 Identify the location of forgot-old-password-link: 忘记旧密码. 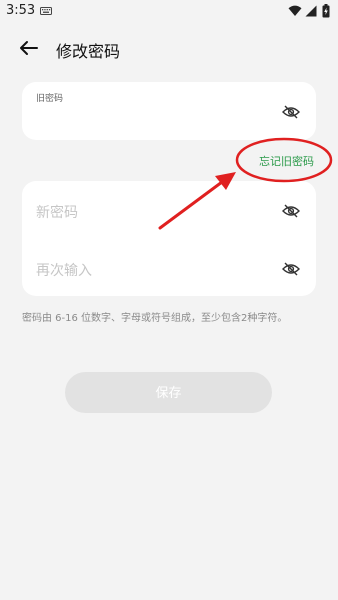
(286, 161).